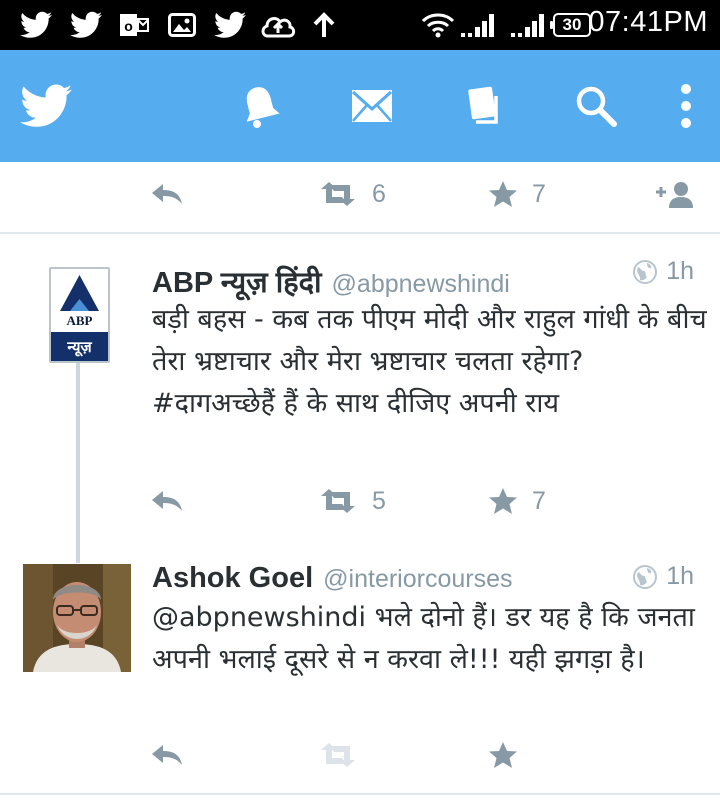  I want to click on retweet-icon-disabled, so click(338, 755).